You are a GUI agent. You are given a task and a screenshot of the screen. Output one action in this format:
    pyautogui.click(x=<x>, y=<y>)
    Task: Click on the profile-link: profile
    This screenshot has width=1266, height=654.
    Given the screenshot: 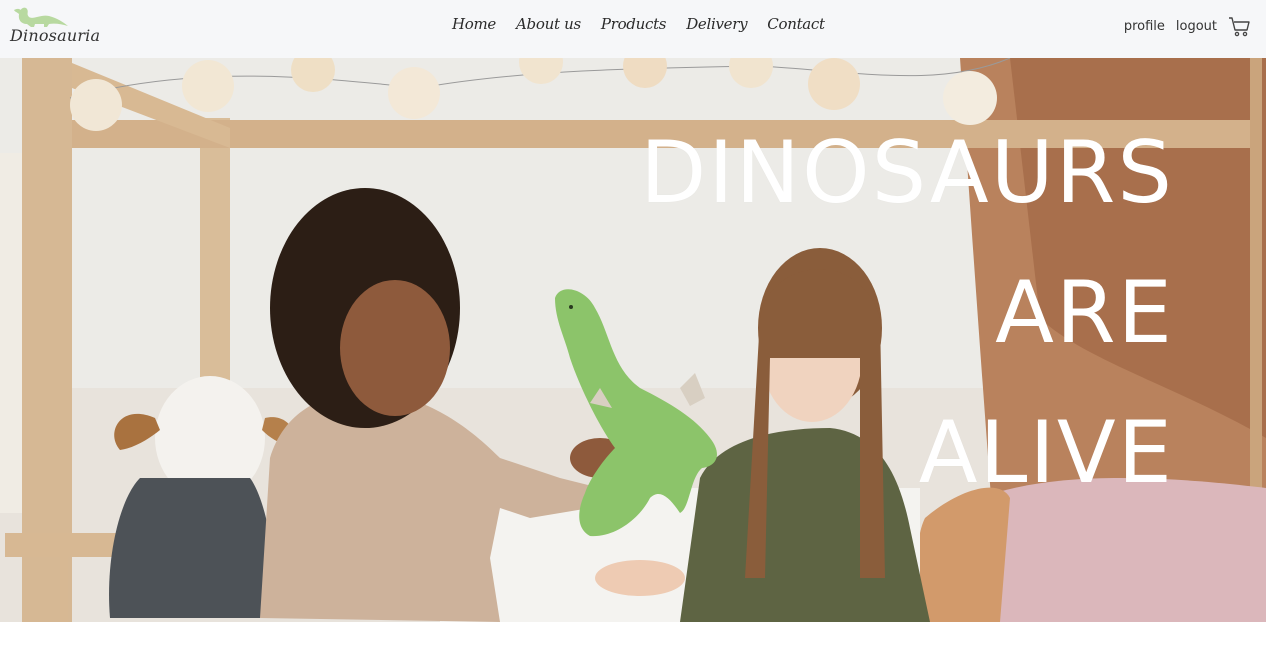 What is the action you would take?
    pyautogui.click(x=1144, y=26)
    